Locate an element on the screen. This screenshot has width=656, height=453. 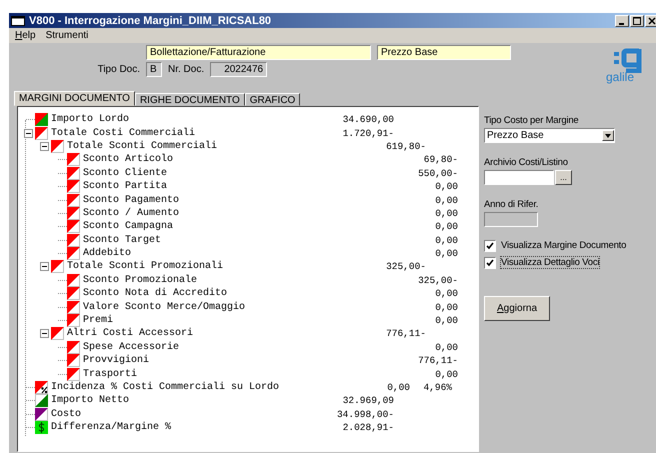
tree-item-label: Totale Sconti Commerciali is located at coordinates (142, 146).